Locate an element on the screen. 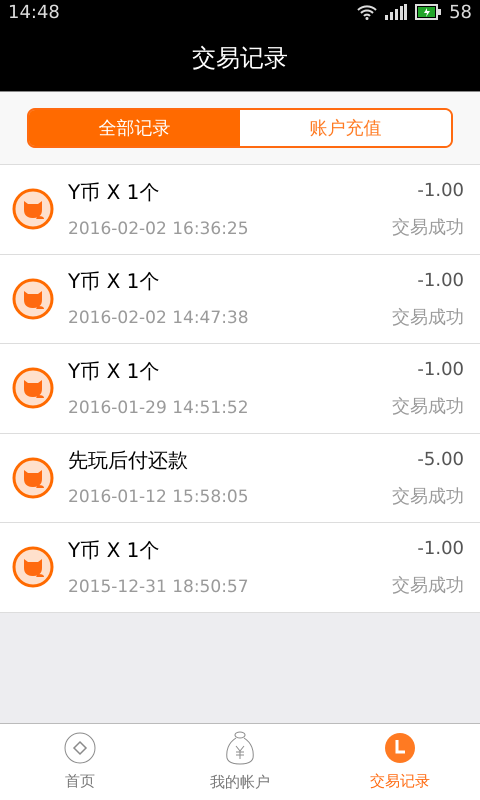 Image resolution: width=480 pixels, height=800 pixels. transaction-time: 2016-01-29 14:51:52 is located at coordinates (159, 408).